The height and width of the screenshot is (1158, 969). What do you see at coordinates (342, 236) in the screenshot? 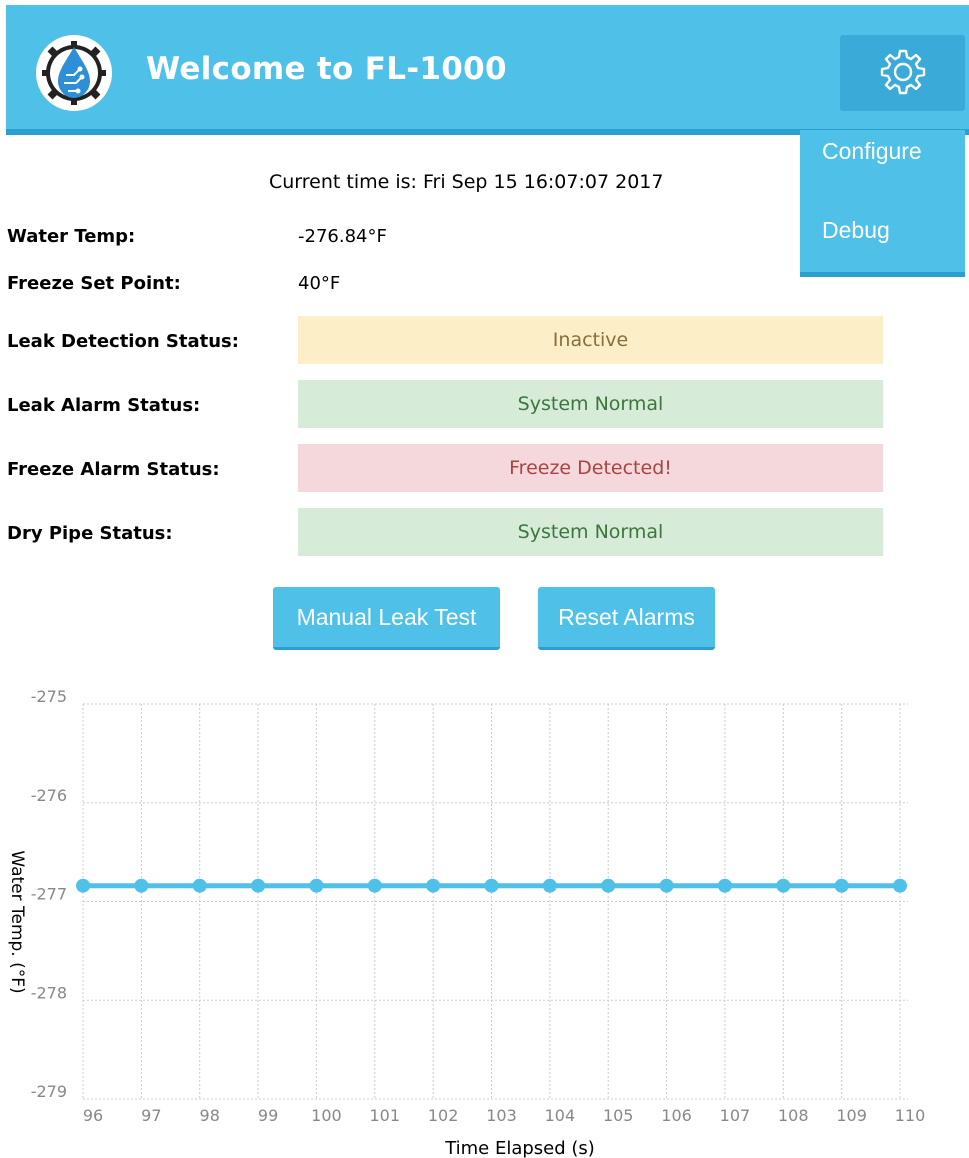
I see `water-temp-value: -276.84°F` at bounding box center [342, 236].